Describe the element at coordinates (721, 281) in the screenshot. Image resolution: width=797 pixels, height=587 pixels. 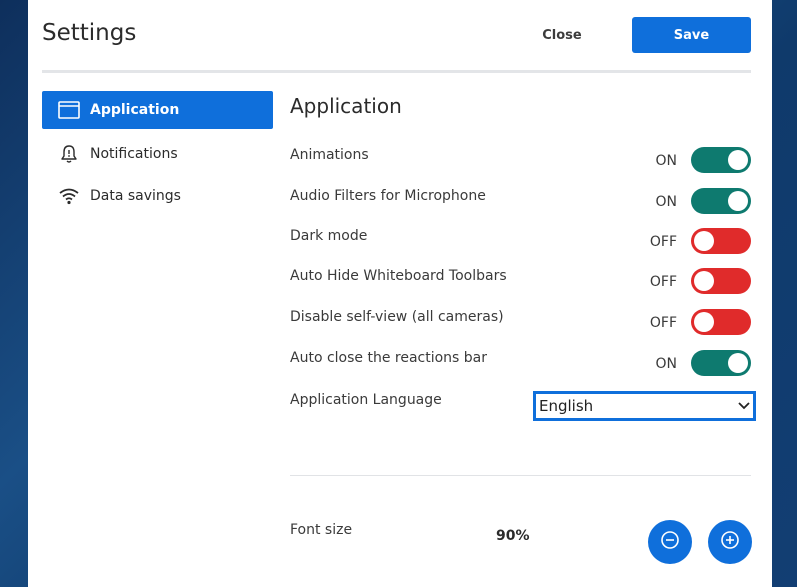
I see `auto-hide-whiteboard-toggle` at that location.